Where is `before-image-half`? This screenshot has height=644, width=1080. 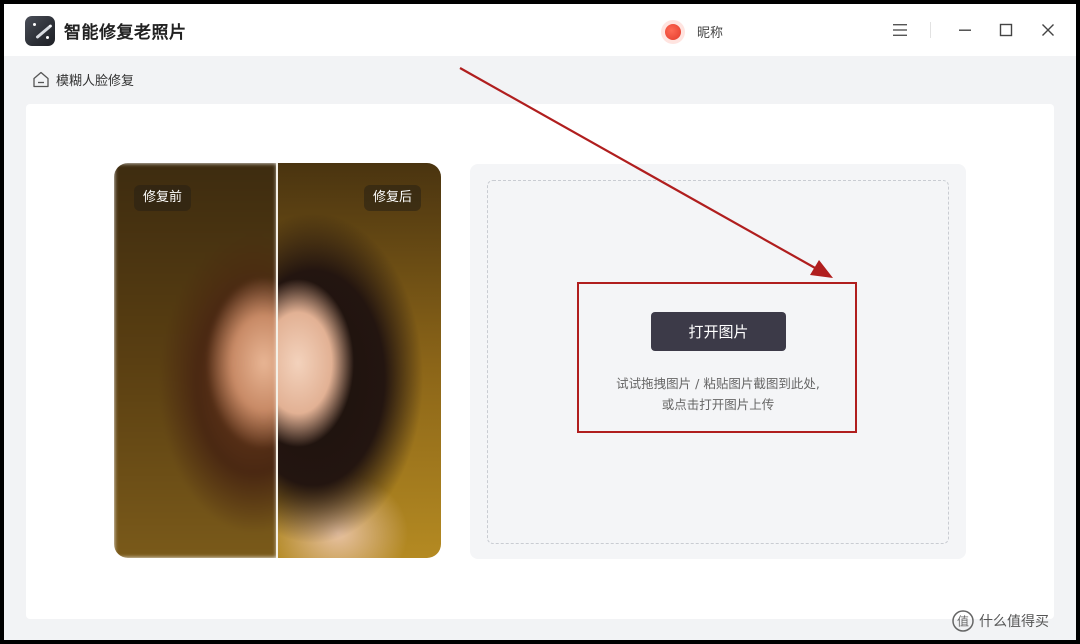
before-image-half is located at coordinates (195, 360).